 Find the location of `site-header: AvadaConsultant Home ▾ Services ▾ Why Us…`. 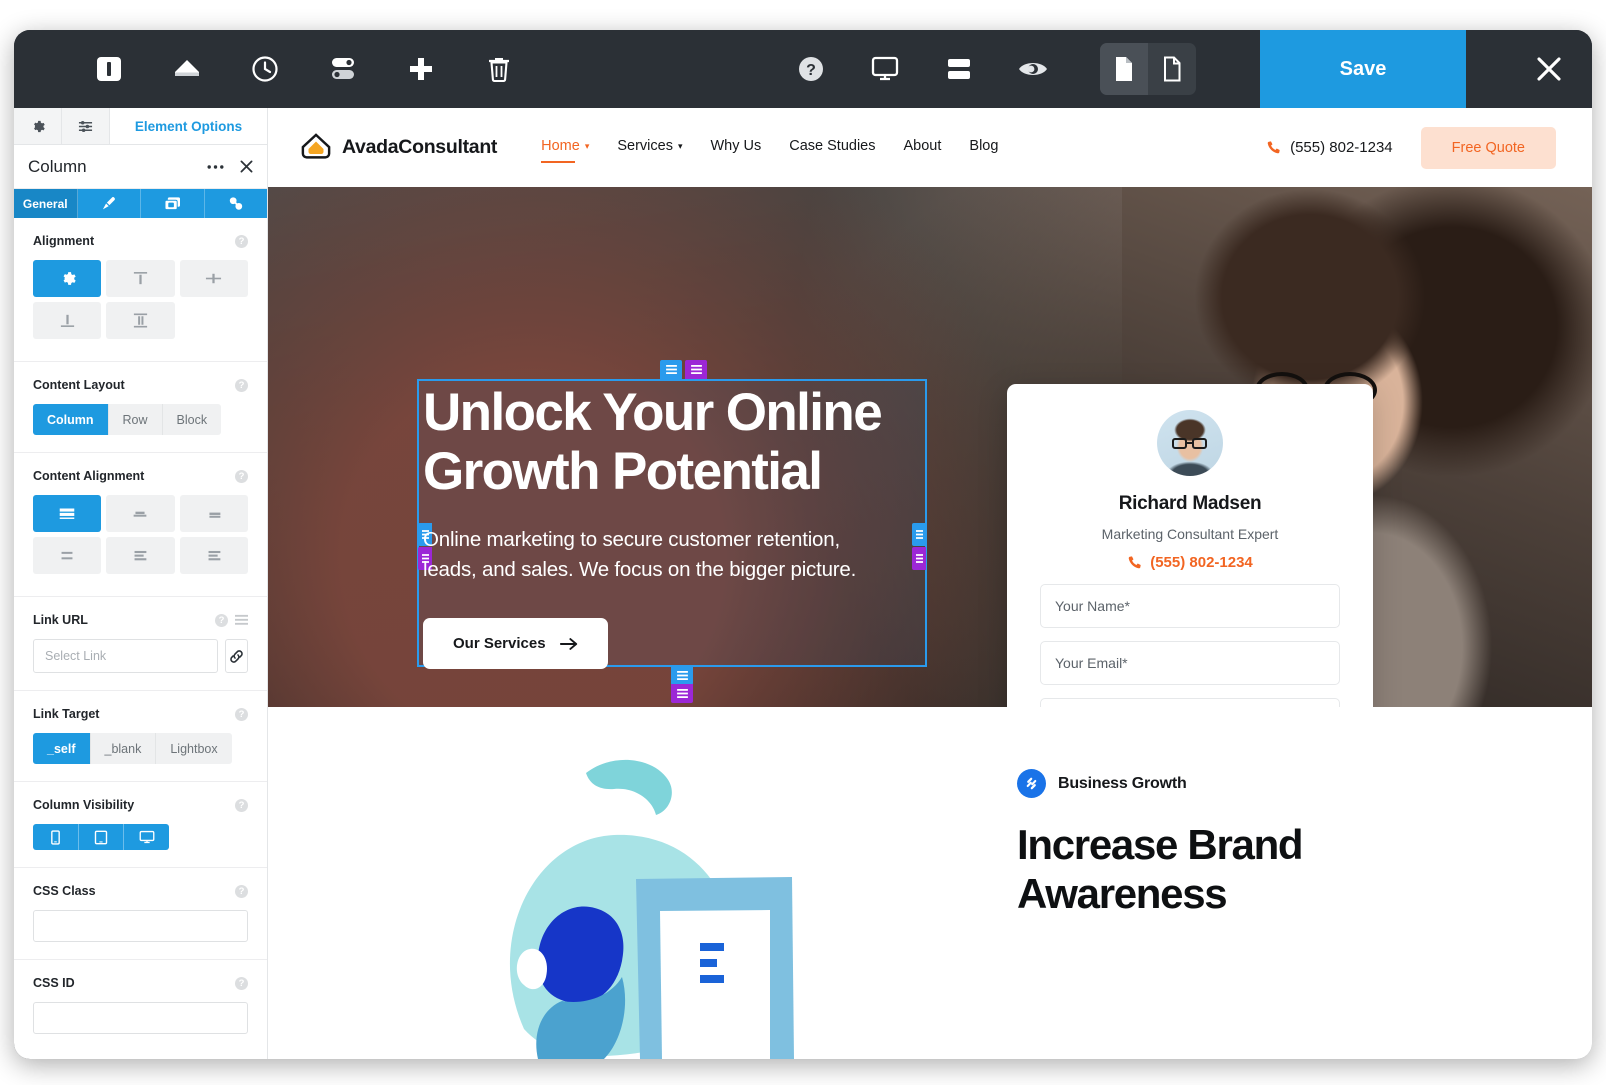

site-header: AvadaConsultant Home ▾ Services ▾ Why Us… is located at coordinates (930, 147).